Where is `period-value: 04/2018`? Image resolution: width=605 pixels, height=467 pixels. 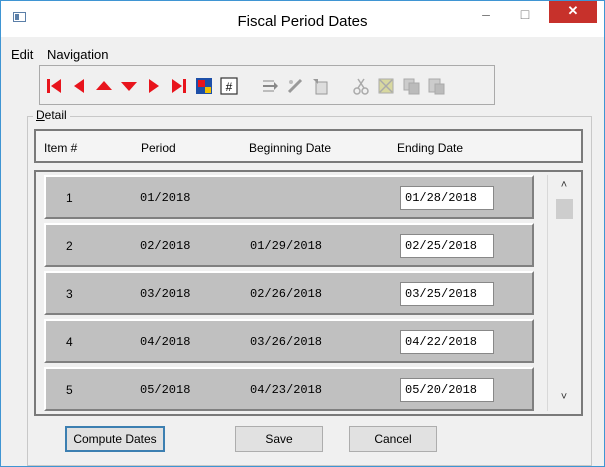 period-value: 04/2018 is located at coordinates (165, 342).